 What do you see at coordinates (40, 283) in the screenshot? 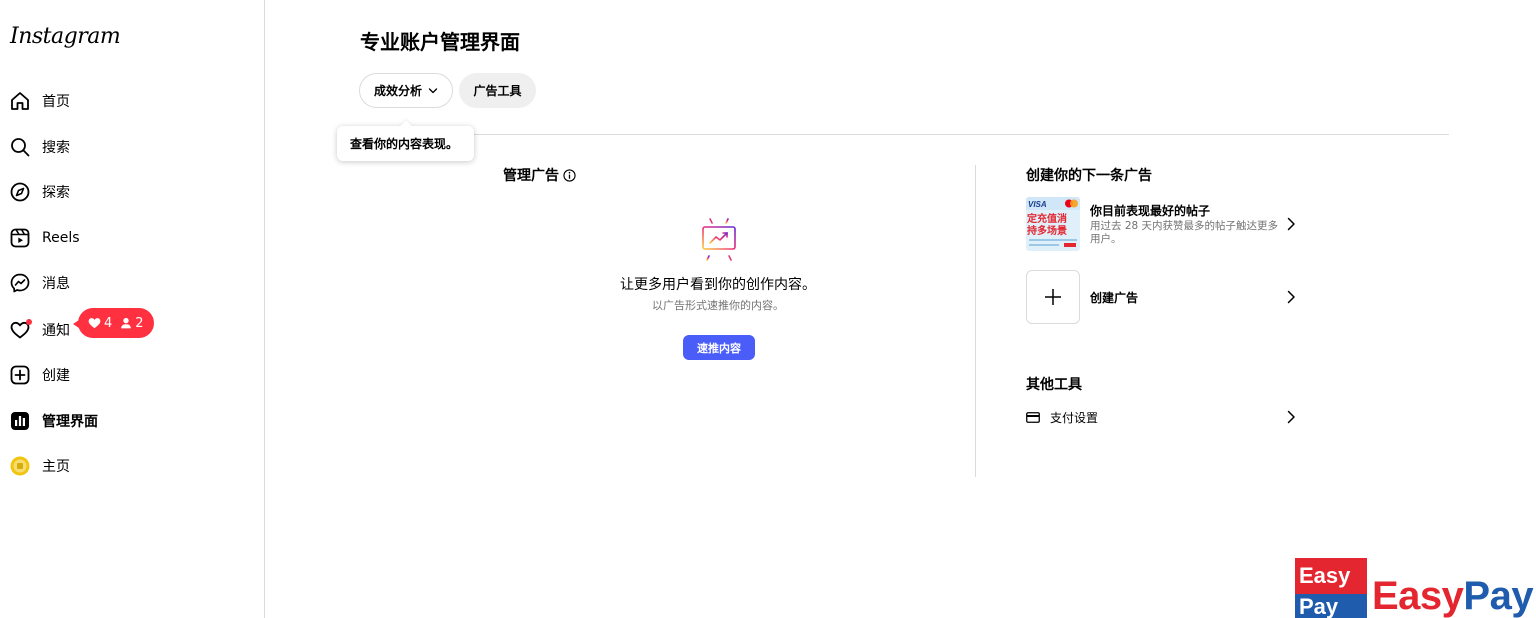
I see `sidebar-item-messages: 消息` at bounding box center [40, 283].